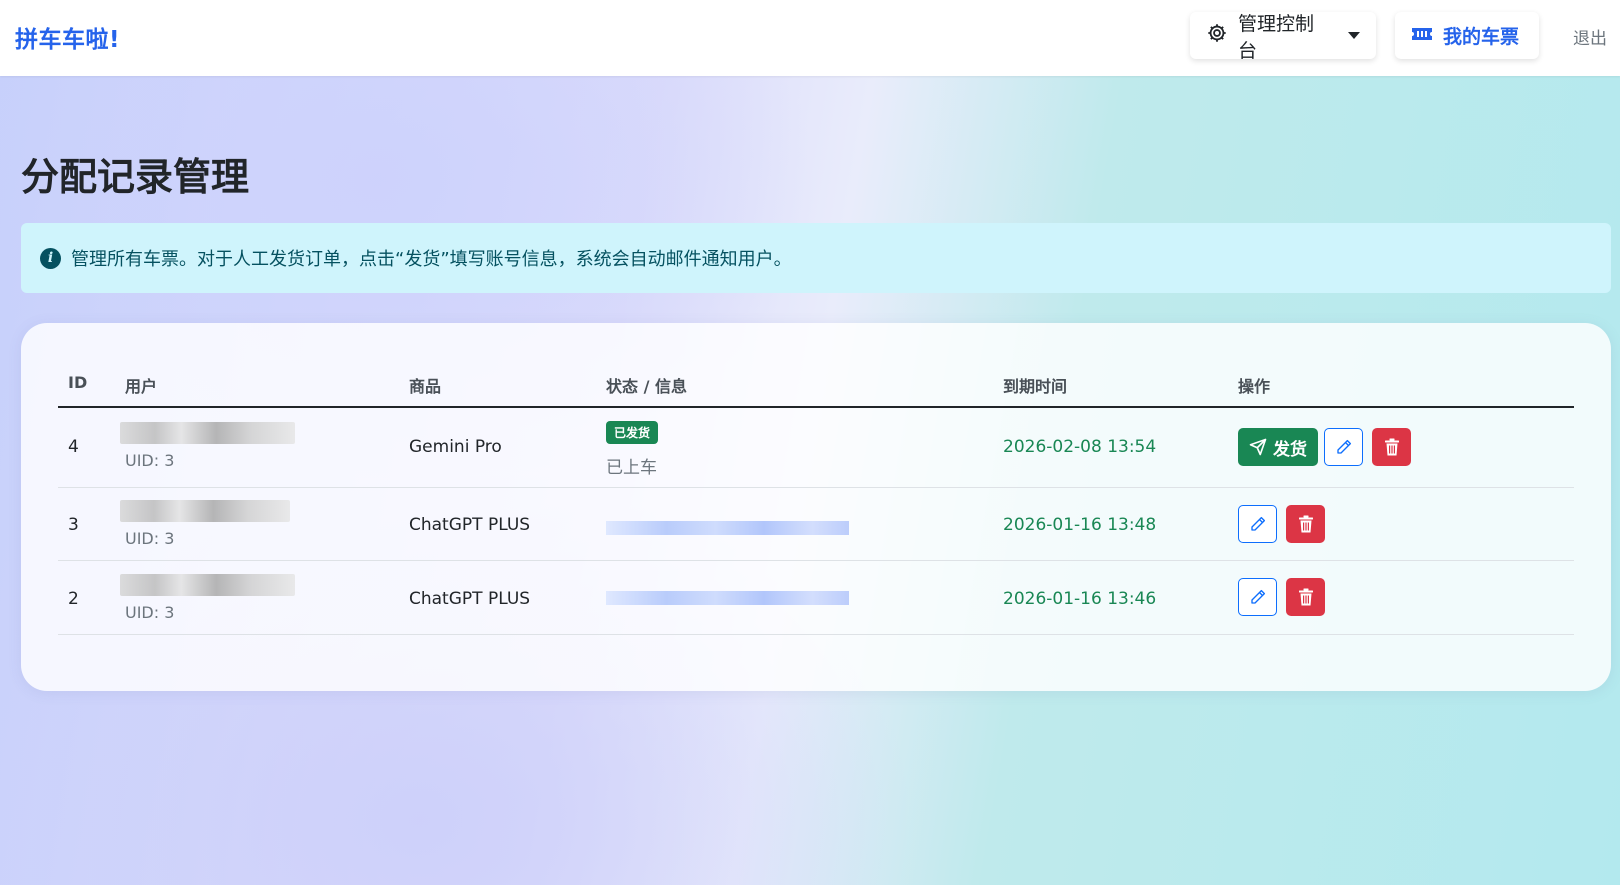 This screenshot has width=1620, height=885. What do you see at coordinates (425, 386) in the screenshot?
I see `header-product: 商品` at bounding box center [425, 386].